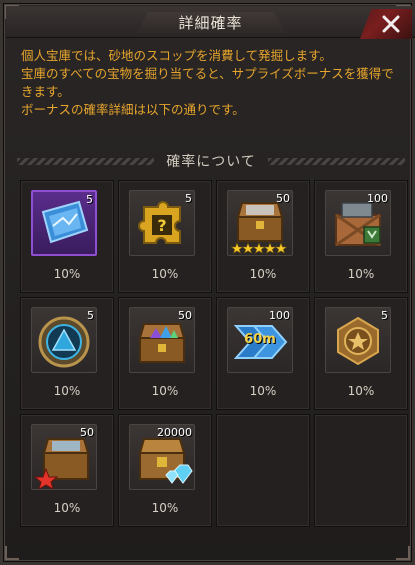  Describe the element at coordinates (207, 82) in the screenshot. I see `description-line: 宝庫のすべての宝物を掘り当てると、サプライズボーナスを獲得できます。` at that location.